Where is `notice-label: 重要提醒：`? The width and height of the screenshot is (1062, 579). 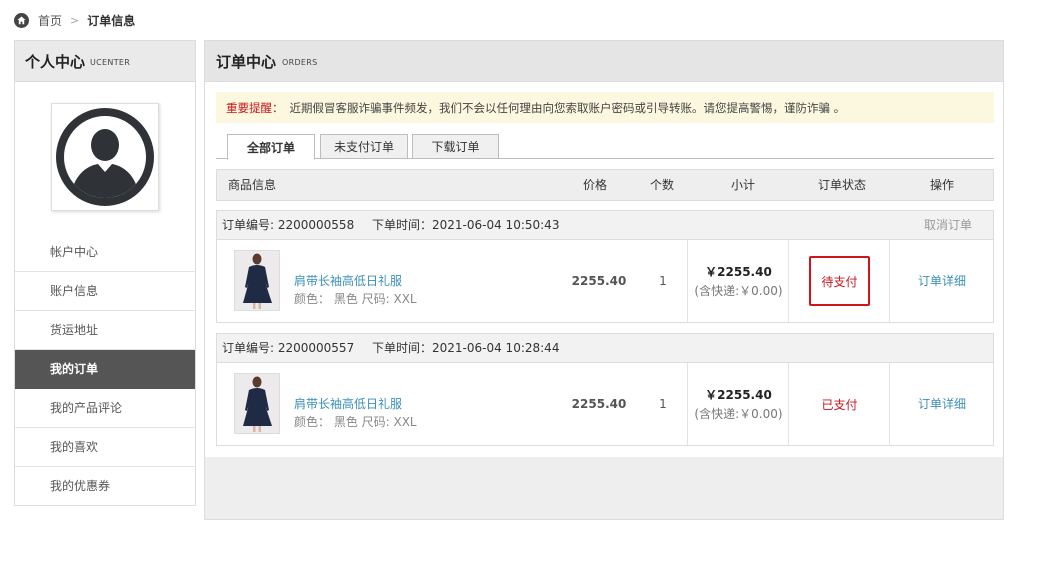 notice-label: 重要提醒： is located at coordinates (255, 107).